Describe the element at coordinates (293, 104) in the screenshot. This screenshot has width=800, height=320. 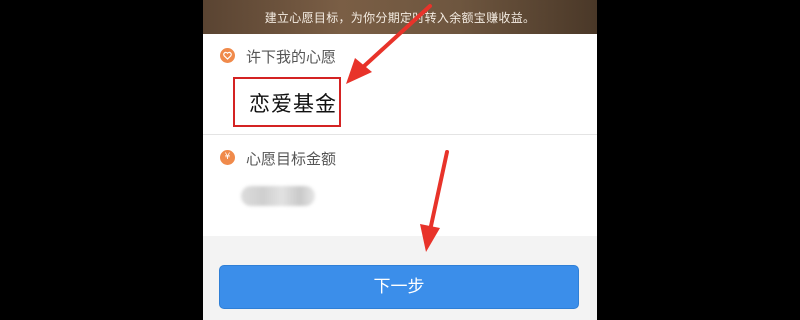
I see `wish-input-value: 恋爱基金` at that location.